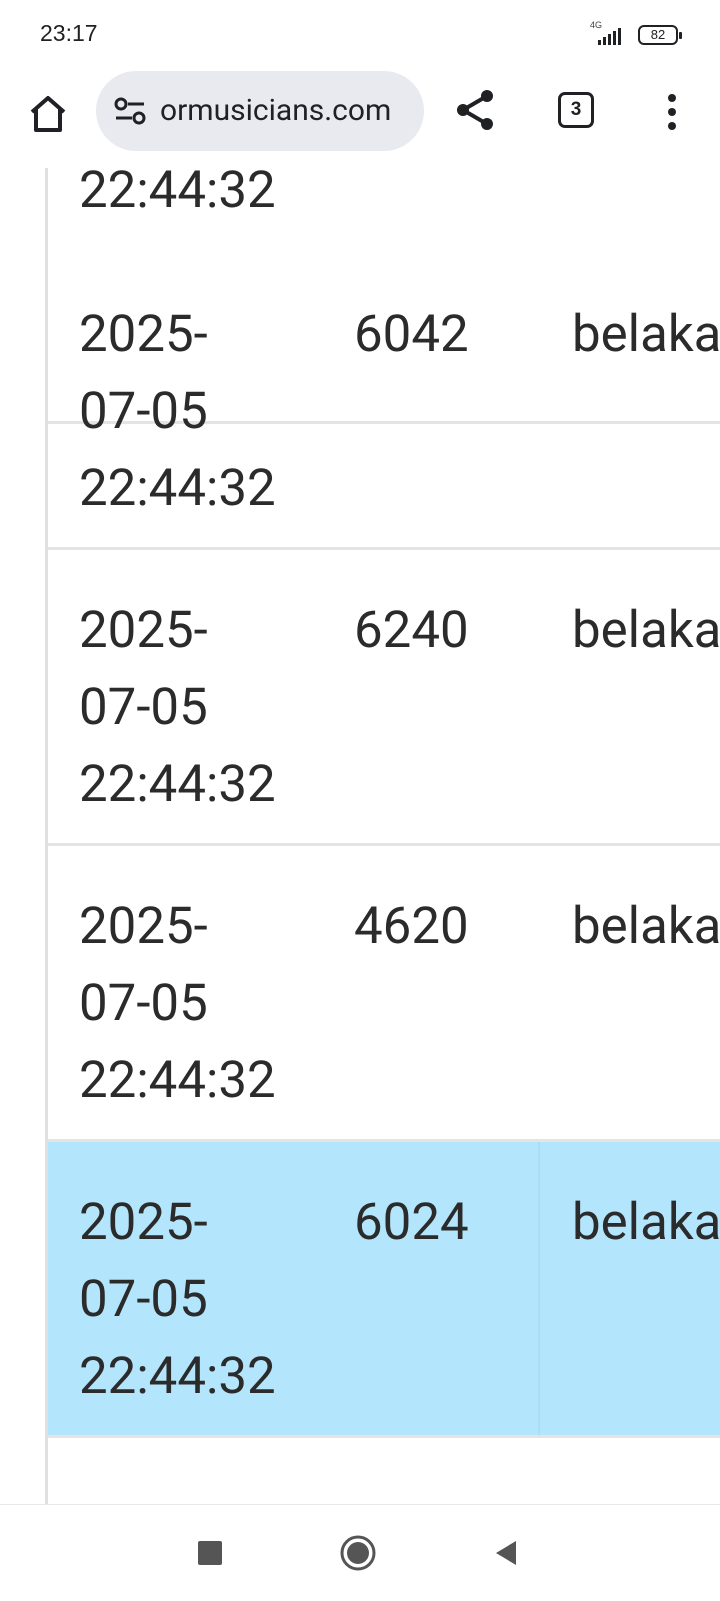 This screenshot has height=1601, width=720. What do you see at coordinates (411, 926) in the screenshot?
I see `number-cell: 4620` at bounding box center [411, 926].